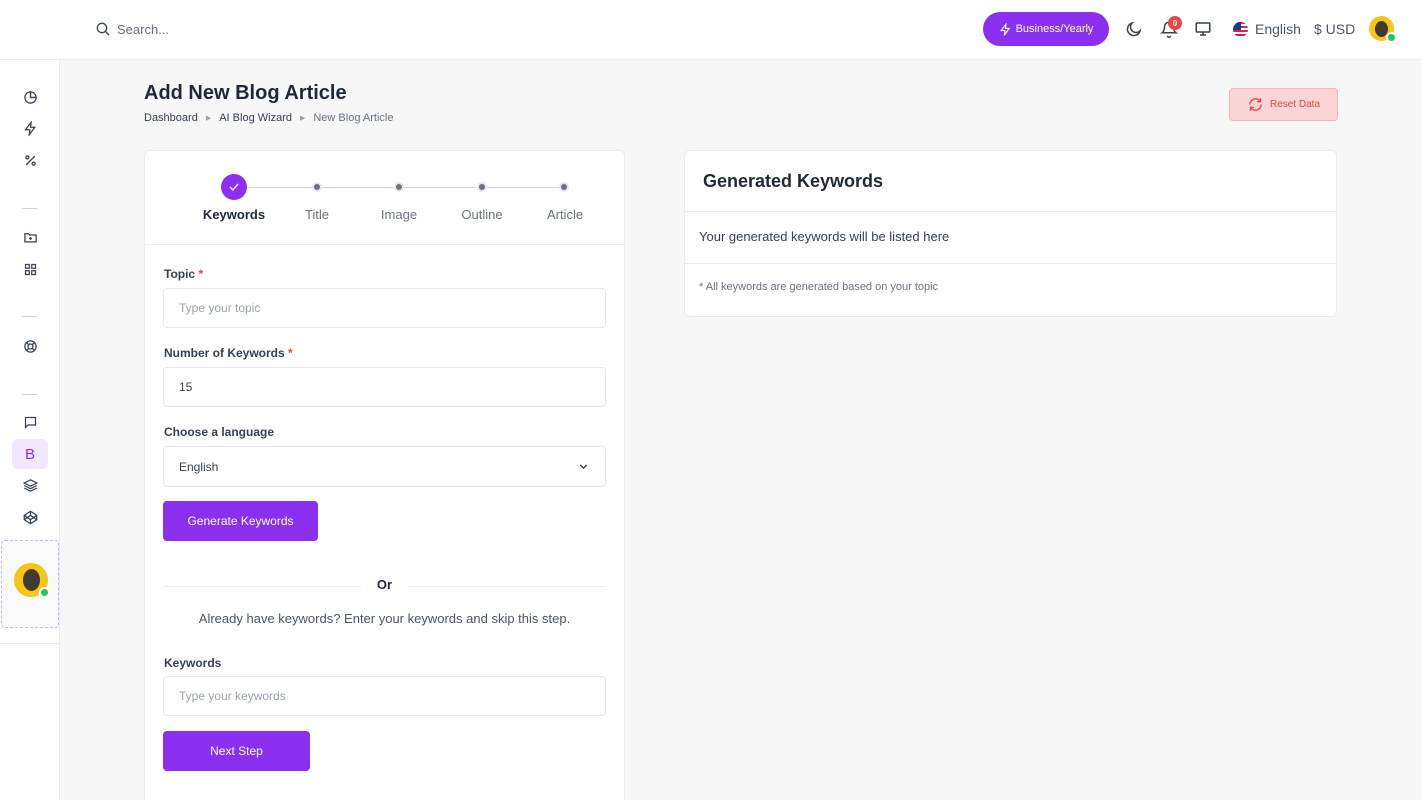 The height and width of the screenshot is (800, 1422). I want to click on or-divider: Or, so click(384, 586).